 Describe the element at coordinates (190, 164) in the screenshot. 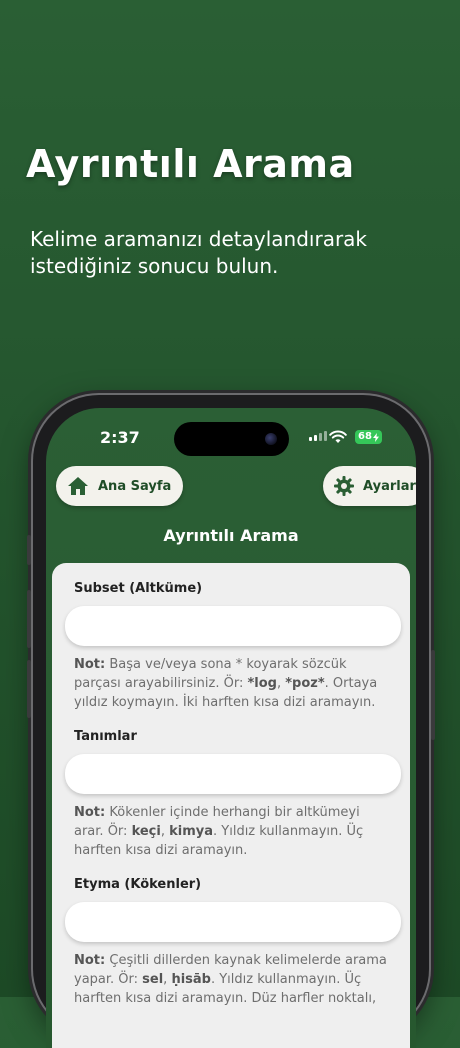

I see `hero-title: Ayrıntılı Arama` at that location.